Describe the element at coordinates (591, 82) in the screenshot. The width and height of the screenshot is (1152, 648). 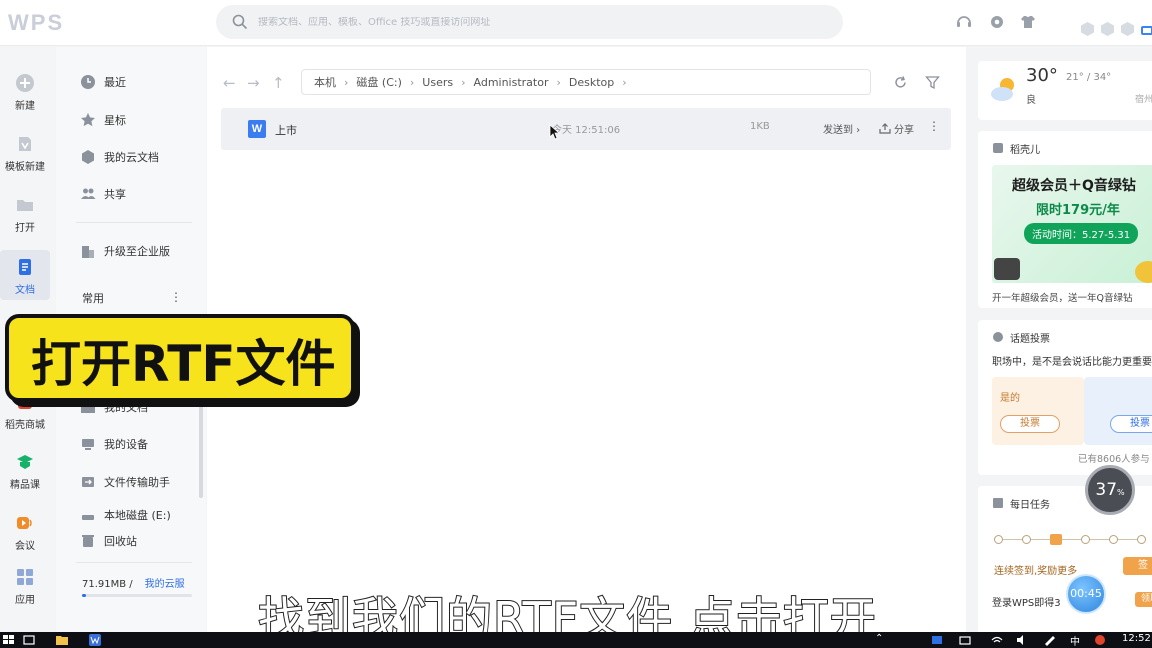
I see `breadcrumb-item: Desktop` at that location.